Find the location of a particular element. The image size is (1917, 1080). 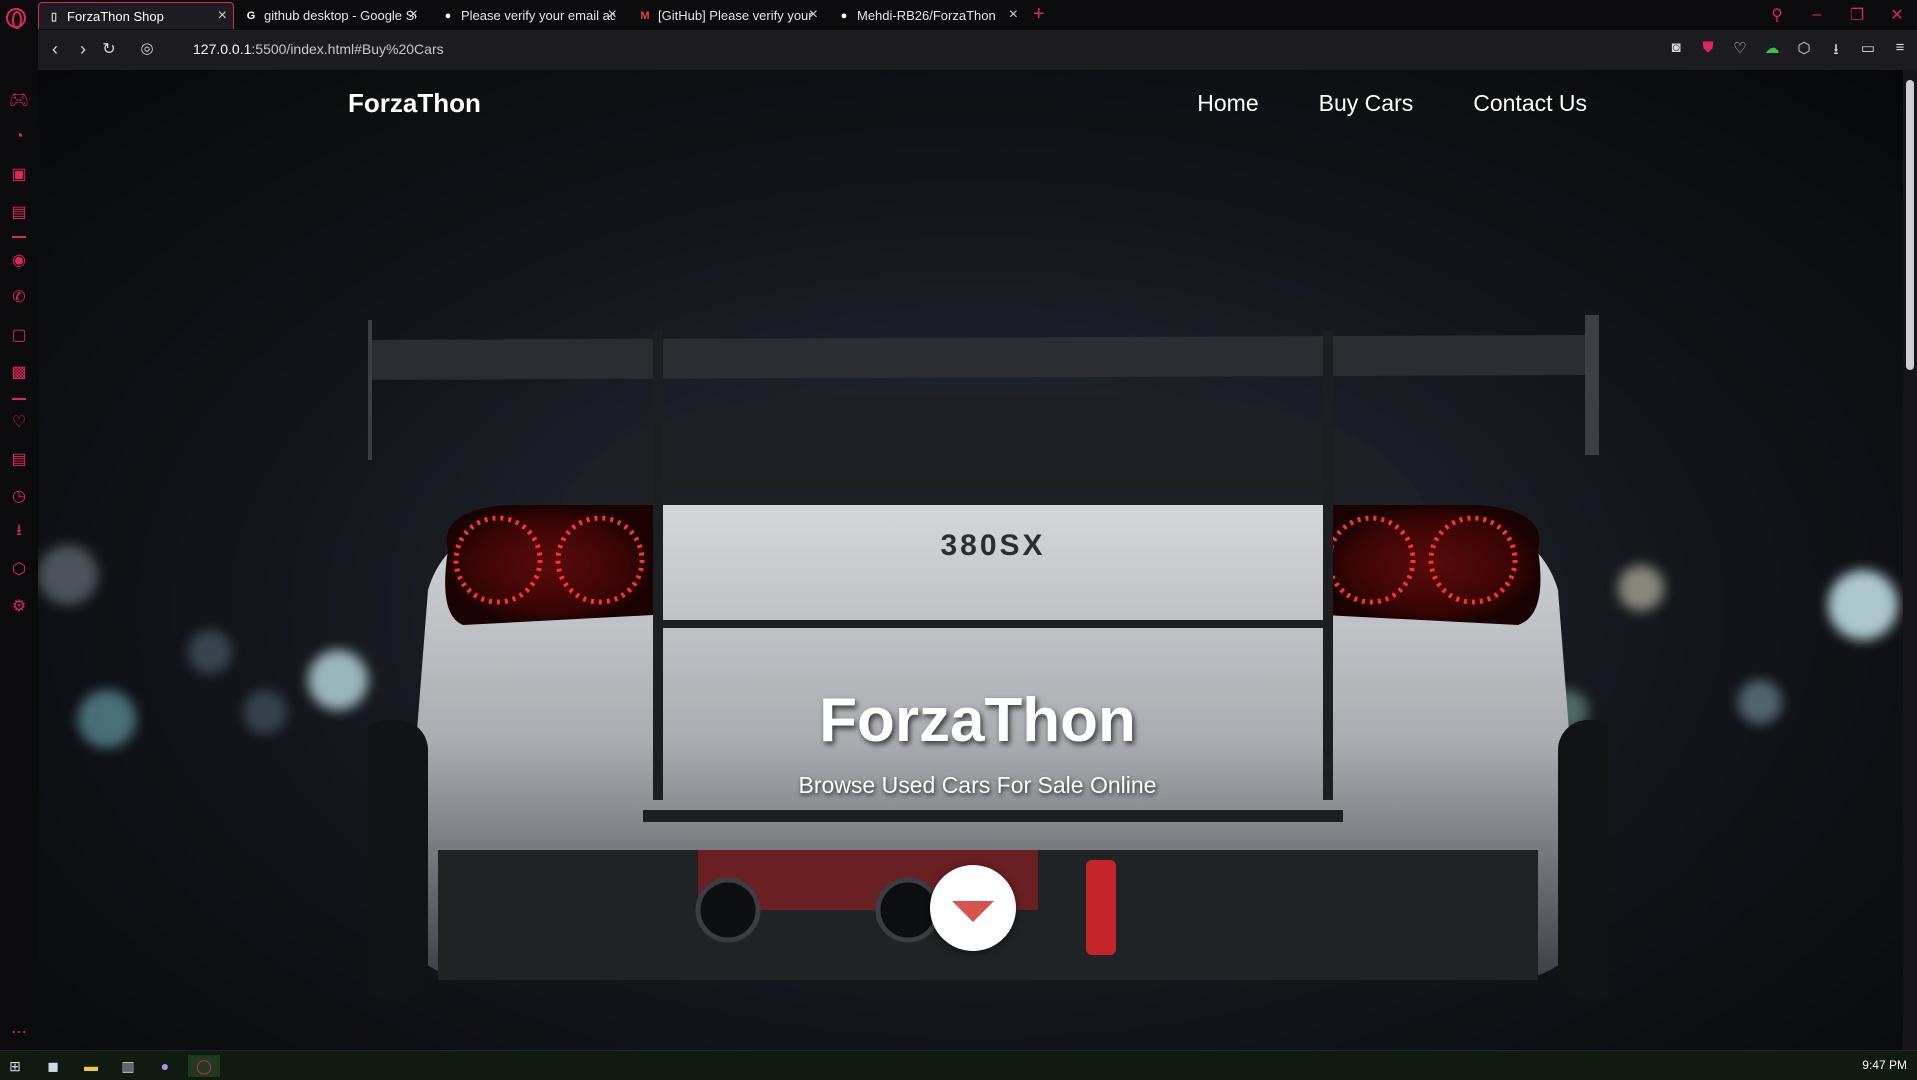

hero-title: ForzaThon is located at coordinates (977, 720).